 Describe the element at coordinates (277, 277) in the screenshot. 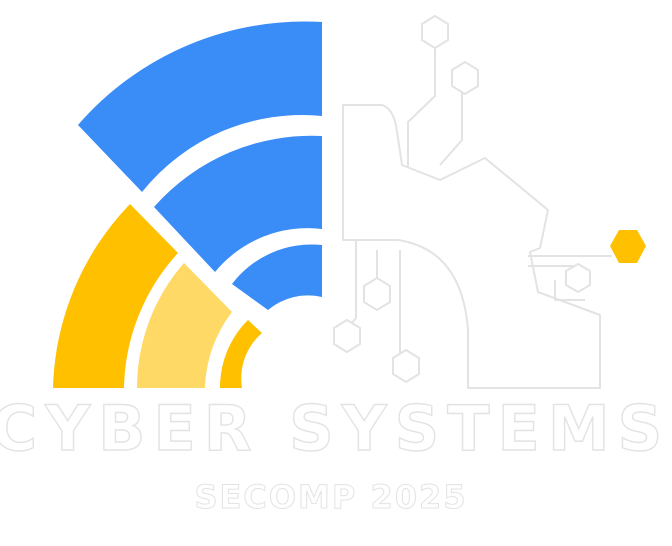

I see `blue-arc-inner` at that location.